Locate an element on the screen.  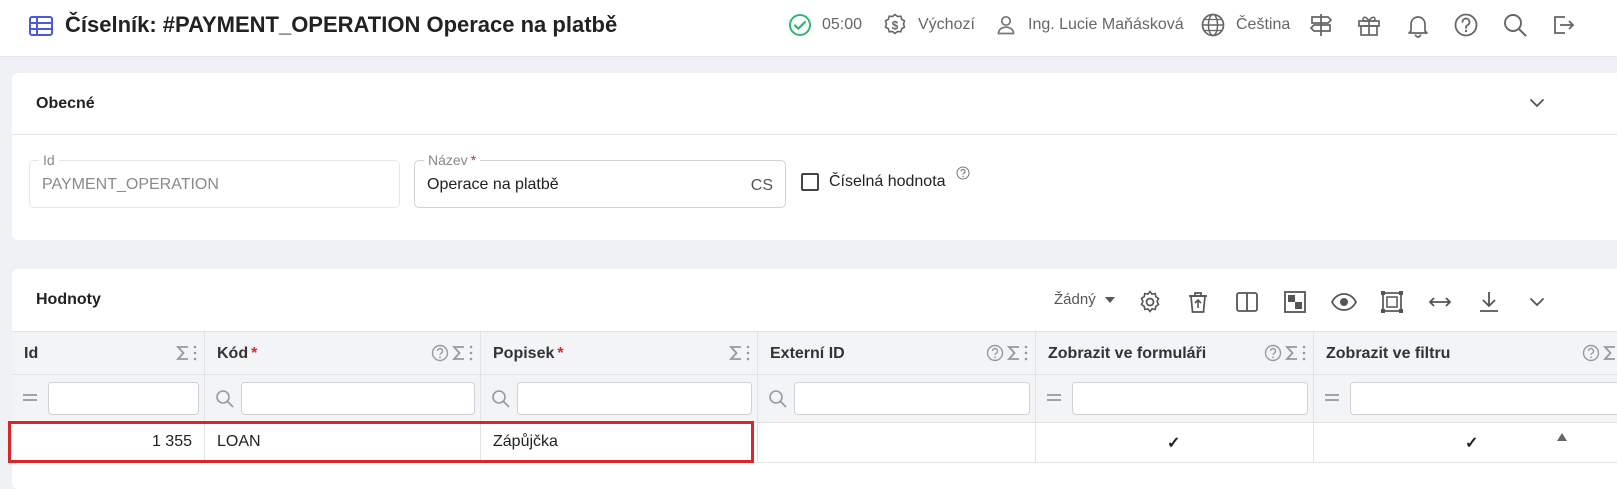
id-field-label: Id is located at coordinates (49, 160).